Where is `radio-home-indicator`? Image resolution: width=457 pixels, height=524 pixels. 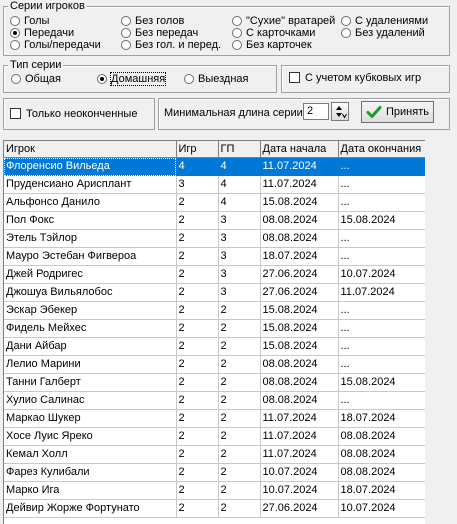 radio-home-indicator is located at coordinates (102, 79).